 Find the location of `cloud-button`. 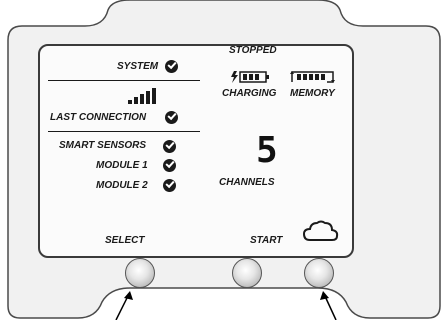

cloud-button is located at coordinates (319, 273).